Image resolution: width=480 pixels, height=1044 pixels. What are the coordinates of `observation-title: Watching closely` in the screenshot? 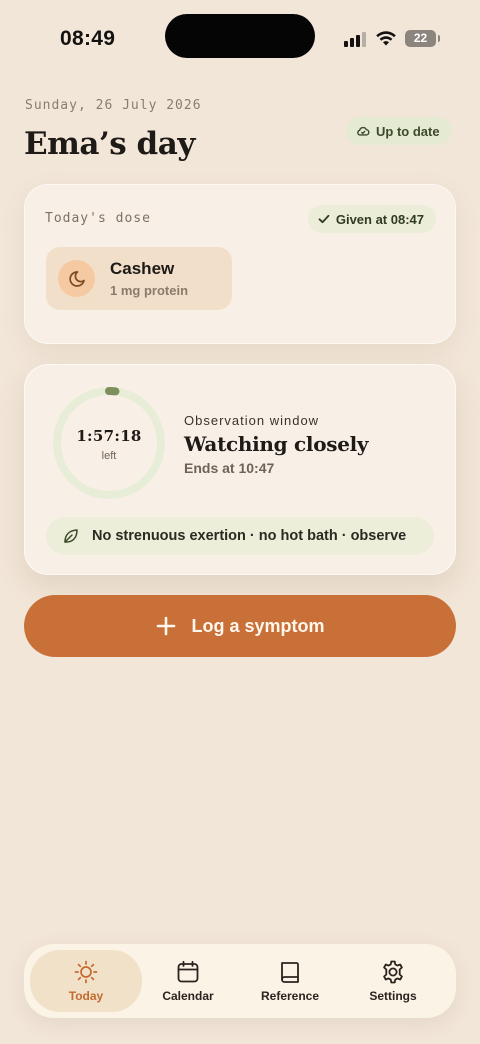 It's located at (276, 444).